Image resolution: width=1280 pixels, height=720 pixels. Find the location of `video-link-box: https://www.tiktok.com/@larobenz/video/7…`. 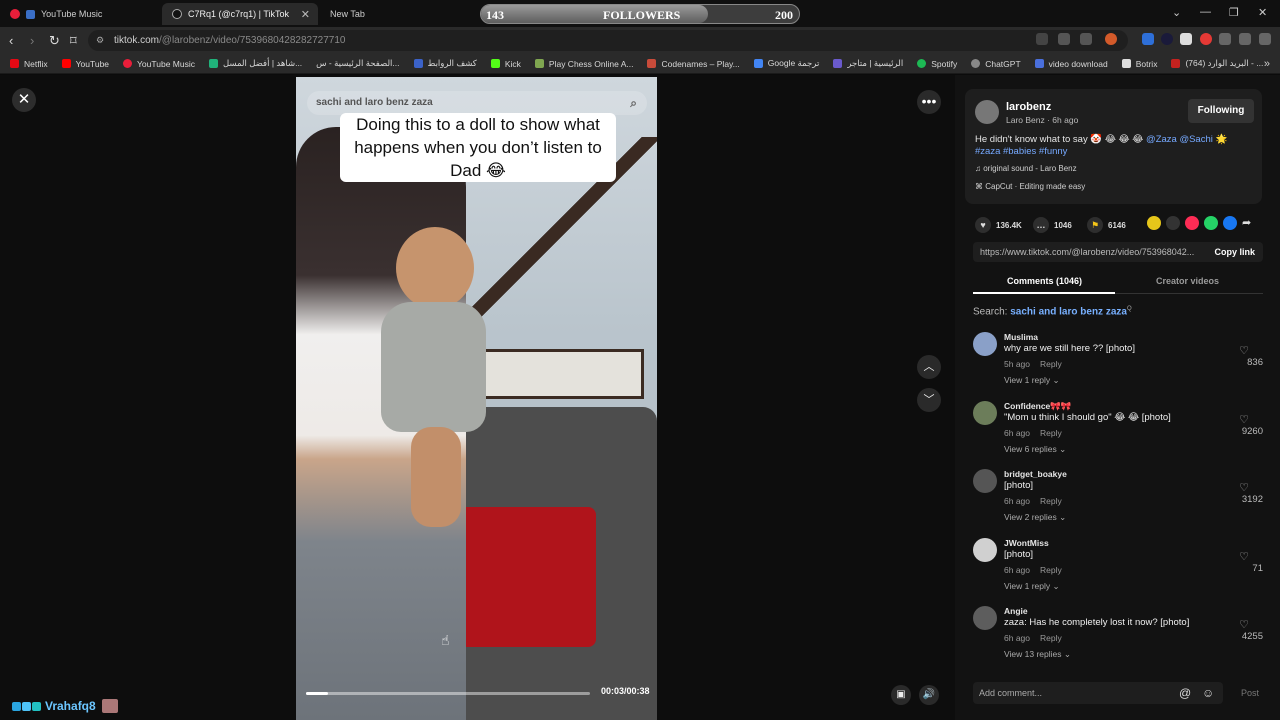

video-link-box: https://www.tiktok.com/@larobenz/video/7… is located at coordinates (1118, 252).